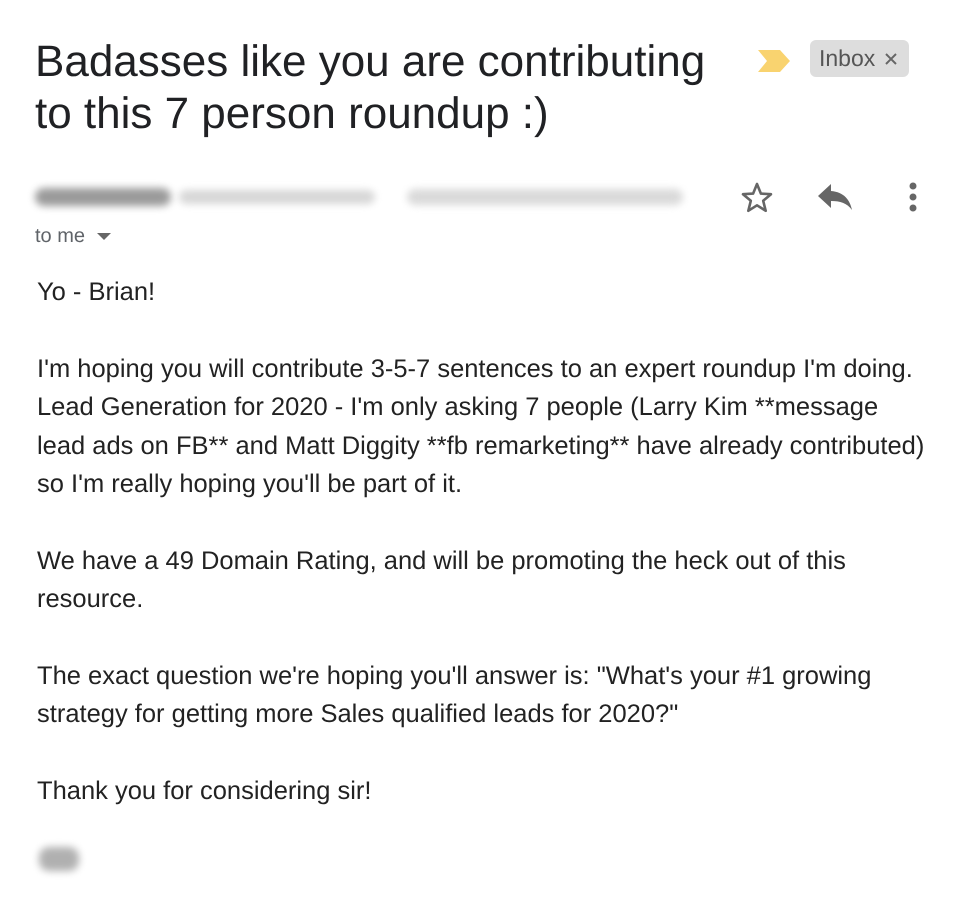 The width and height of the screenshot is (960, 914). What do you see at coordinates (96, 292) in the screenshot?
I see `body-paragraph: Yo - Brian!` at bounding box center [96, 292].